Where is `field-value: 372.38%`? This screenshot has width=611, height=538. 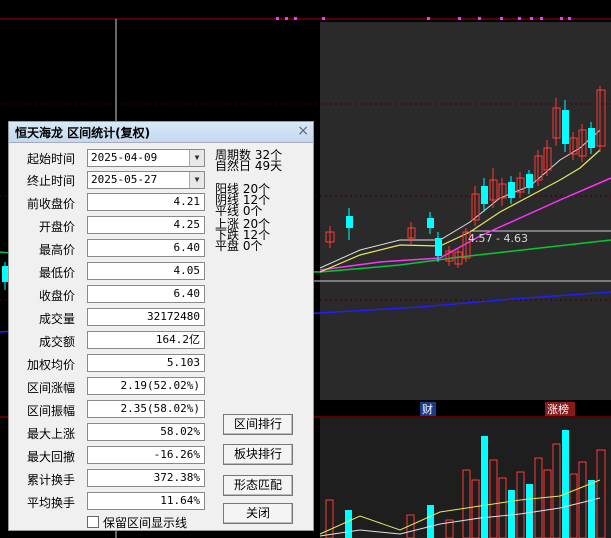
field-value: 372.38% is located at coordinates (146, 478).